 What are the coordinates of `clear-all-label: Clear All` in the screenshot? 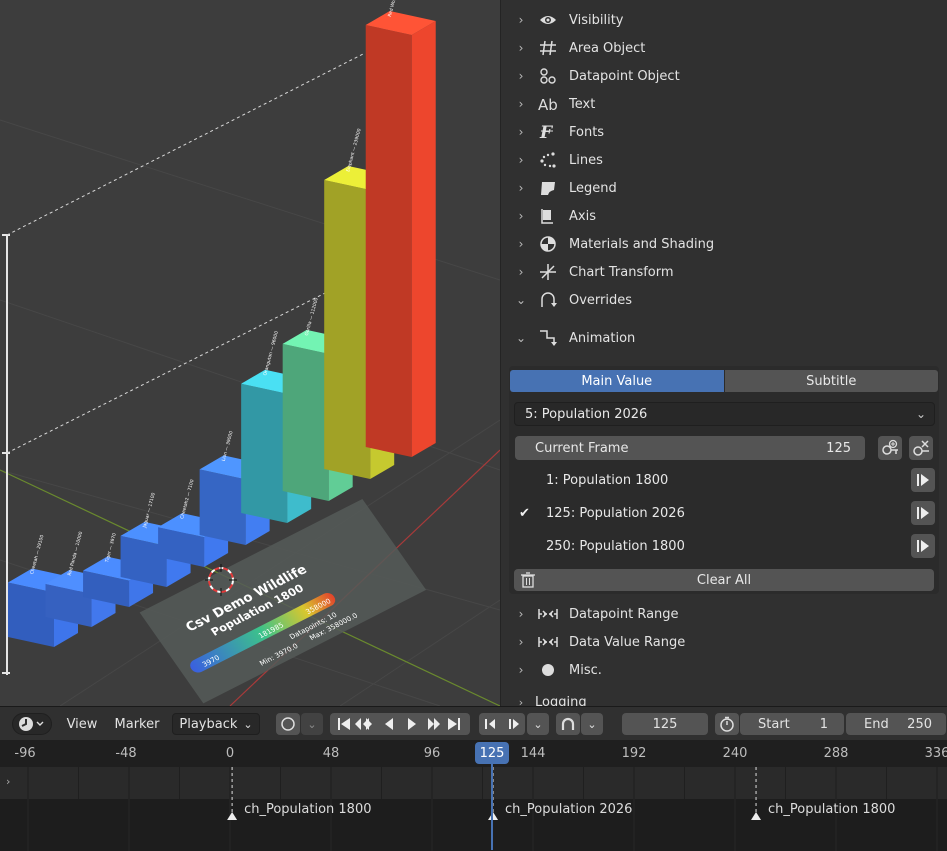 It's located at (724, 580).